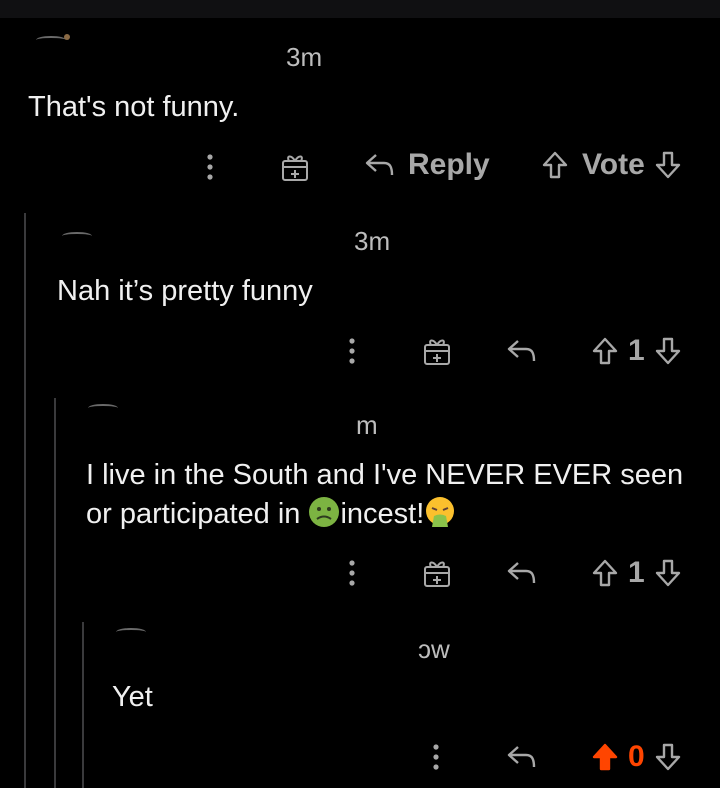 This screenshot has width=720, height=788. What do you see at coordinates (324, 512) in the screenshot?
I see `nauseated-face-emoji-icon` at bounding box center [324, 512].